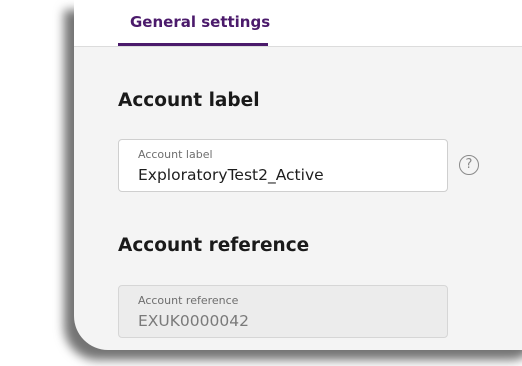 This screenshot has height=366, width=522. I want to click on account-label-heading: Account label, so click(189, 100).